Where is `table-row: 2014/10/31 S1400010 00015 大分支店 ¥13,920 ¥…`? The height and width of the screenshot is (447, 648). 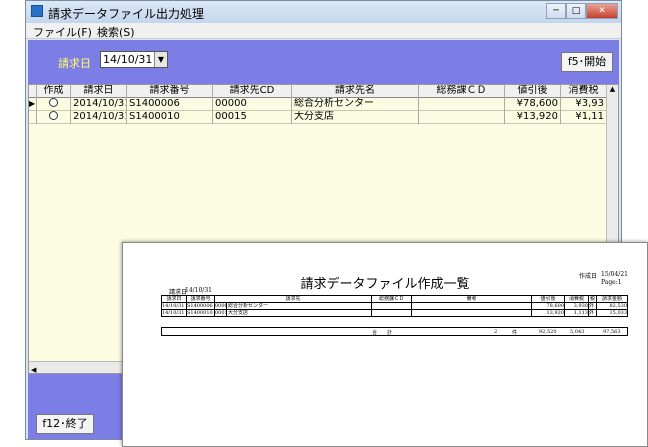
table-row: 2014/10/31 S1400010 00015 大分支店 ¥13,920 ¥… is located at coordinates (318, 117).